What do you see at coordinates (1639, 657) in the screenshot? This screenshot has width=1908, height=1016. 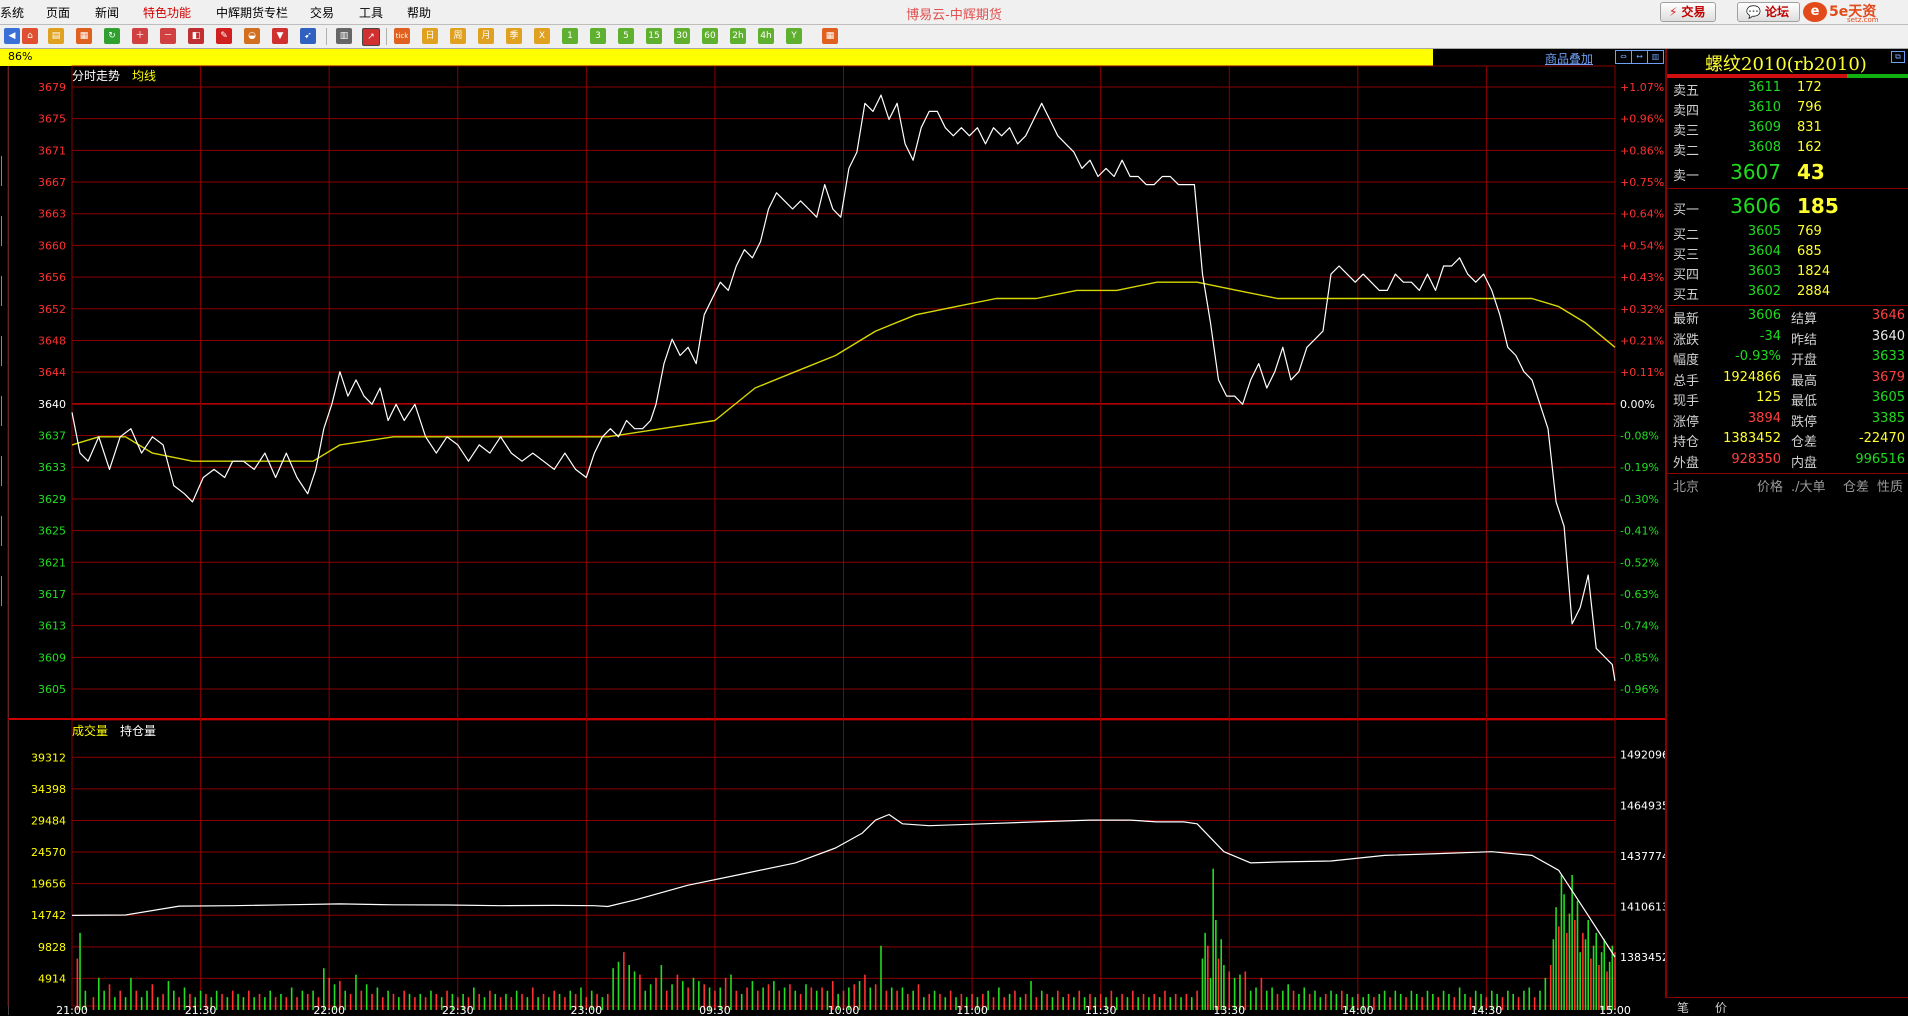 I see `pct-tick-label: -0.85%` at bounding box center [1639, 657].